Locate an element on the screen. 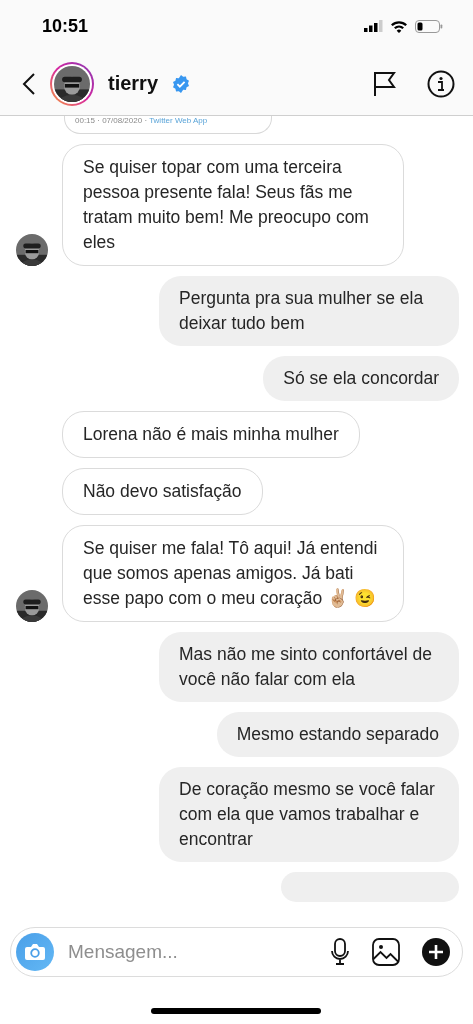 This screenshot has width=473, height=1024. flag-icon is located at coordinates (385, 83).